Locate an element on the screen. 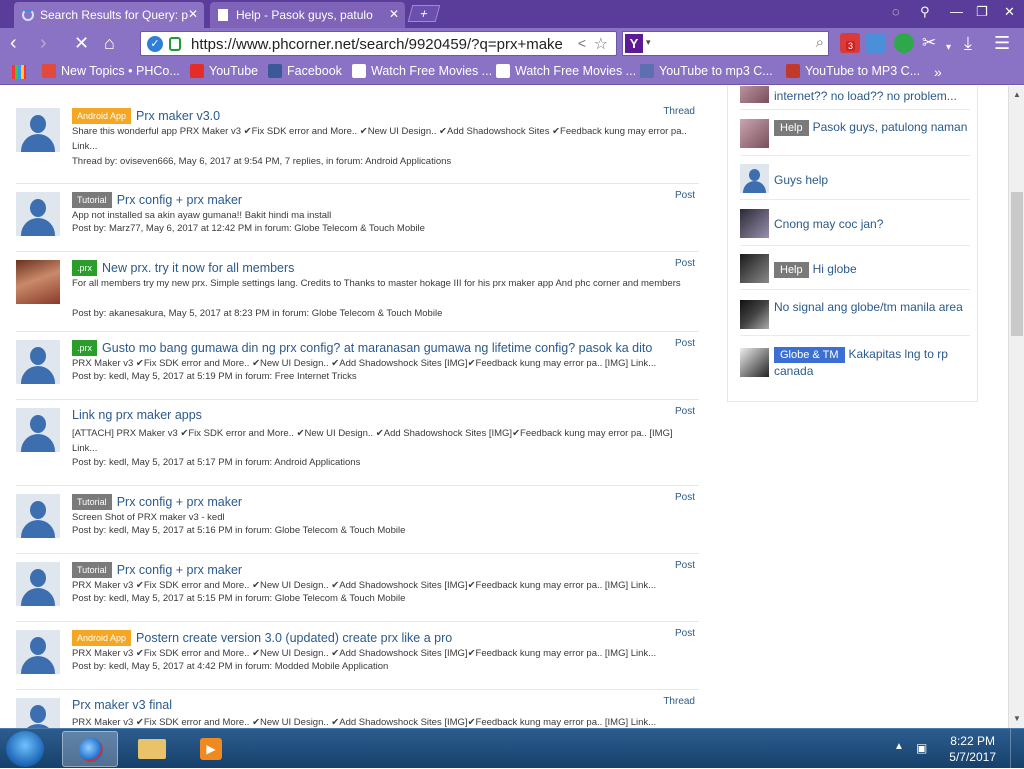 The width and height of the screenshot is (1024, 769). result-title: .prx New prx. try it now for all members is located at coordinates (183, 268).